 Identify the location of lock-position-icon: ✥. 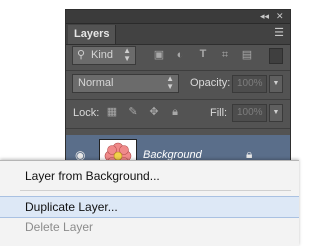
(154, 112).